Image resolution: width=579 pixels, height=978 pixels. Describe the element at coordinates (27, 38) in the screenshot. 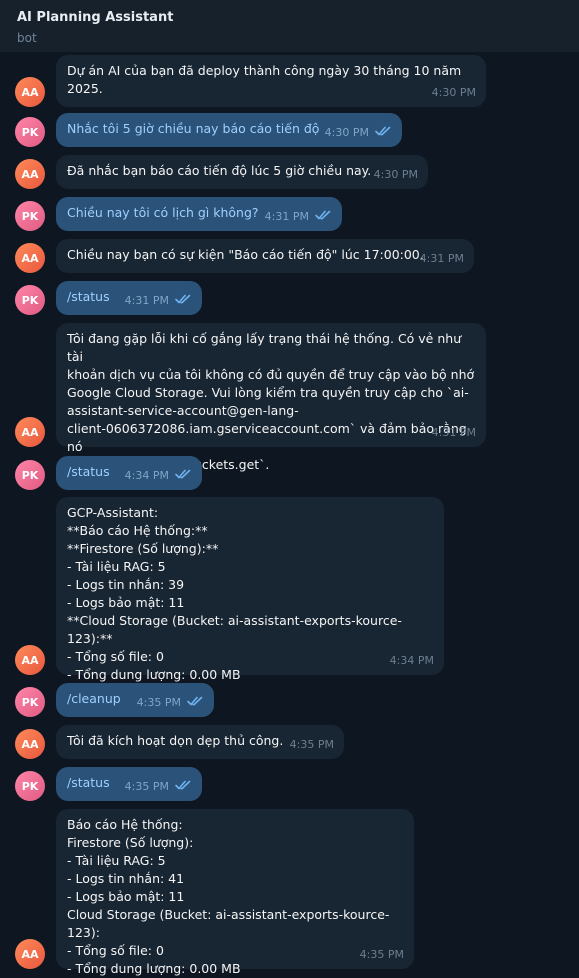

I see `chat-subtitle: bot` at that location.